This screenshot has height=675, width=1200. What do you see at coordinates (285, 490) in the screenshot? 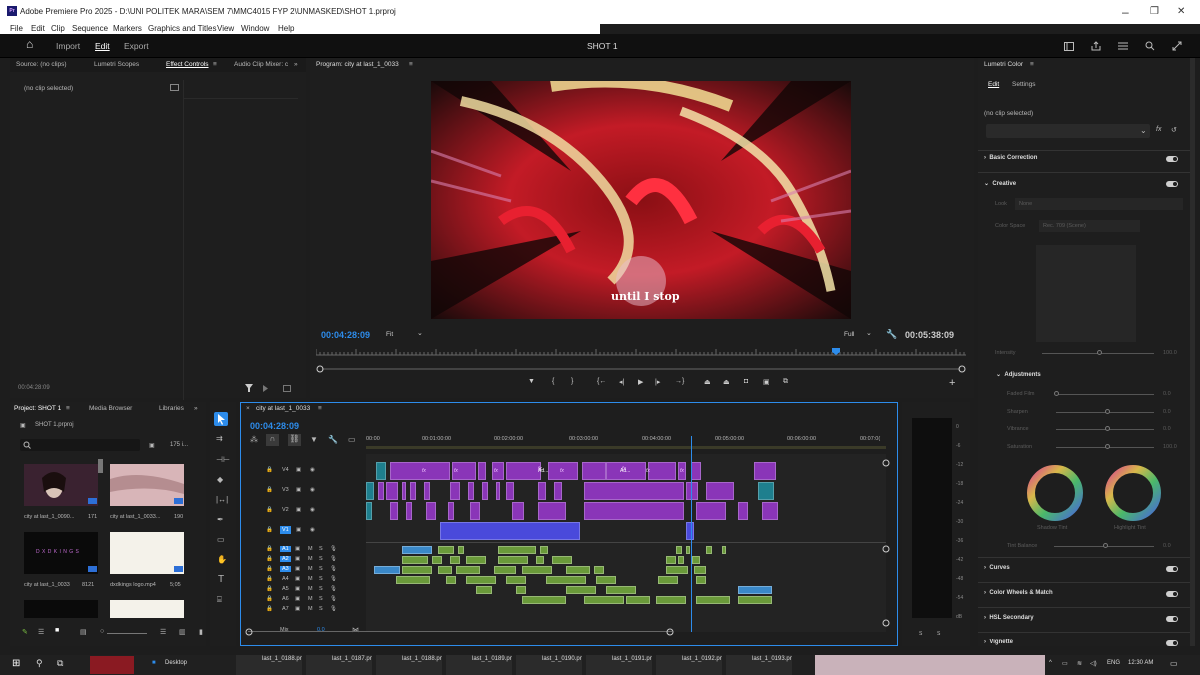
I see `track-name: V3` at bounding box center [285, 490].